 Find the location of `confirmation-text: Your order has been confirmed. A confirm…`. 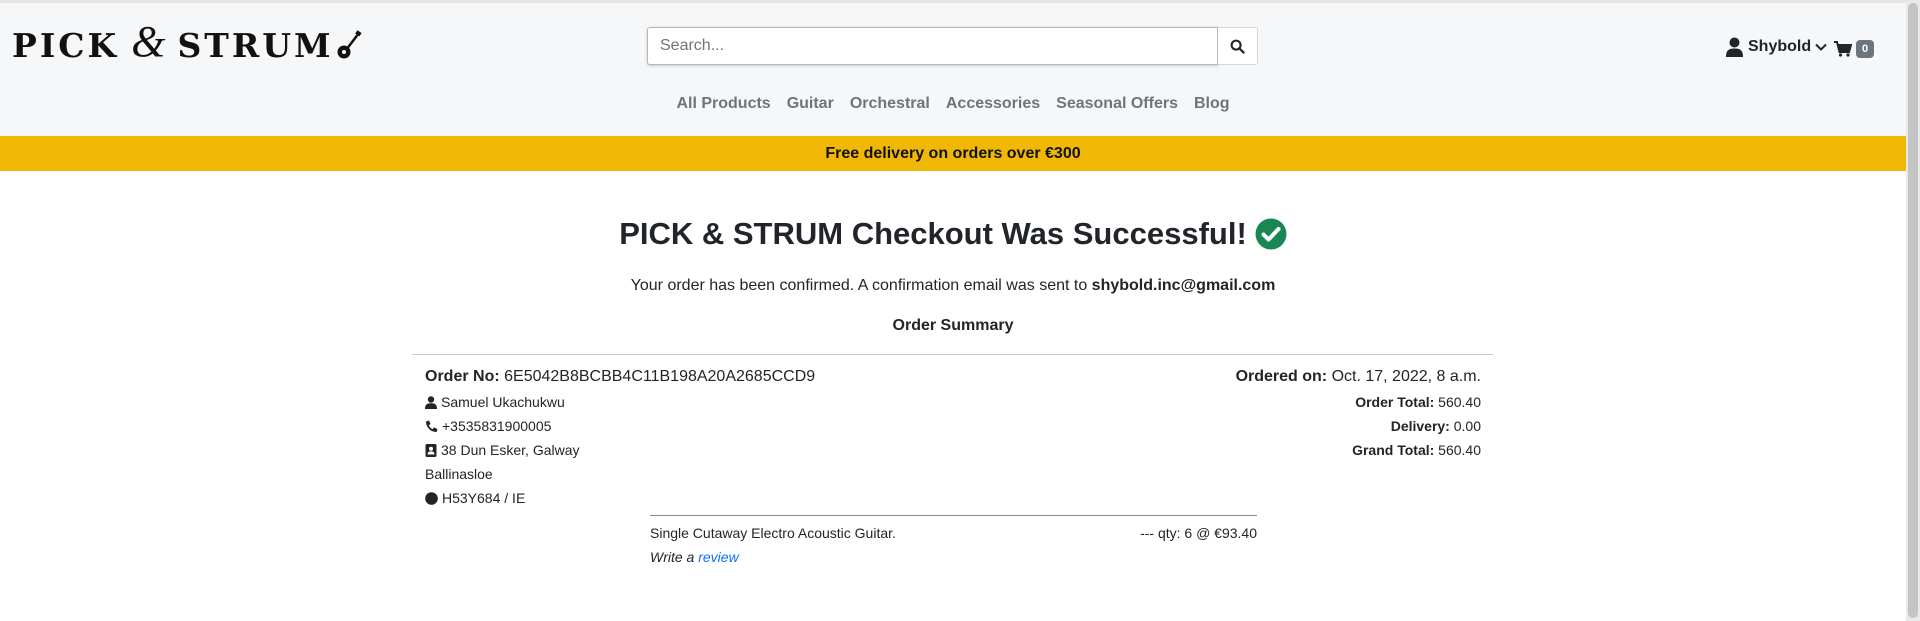

confirmation-text: Your order has been confirmed. A confirm… is located at coordinates (859, 285).